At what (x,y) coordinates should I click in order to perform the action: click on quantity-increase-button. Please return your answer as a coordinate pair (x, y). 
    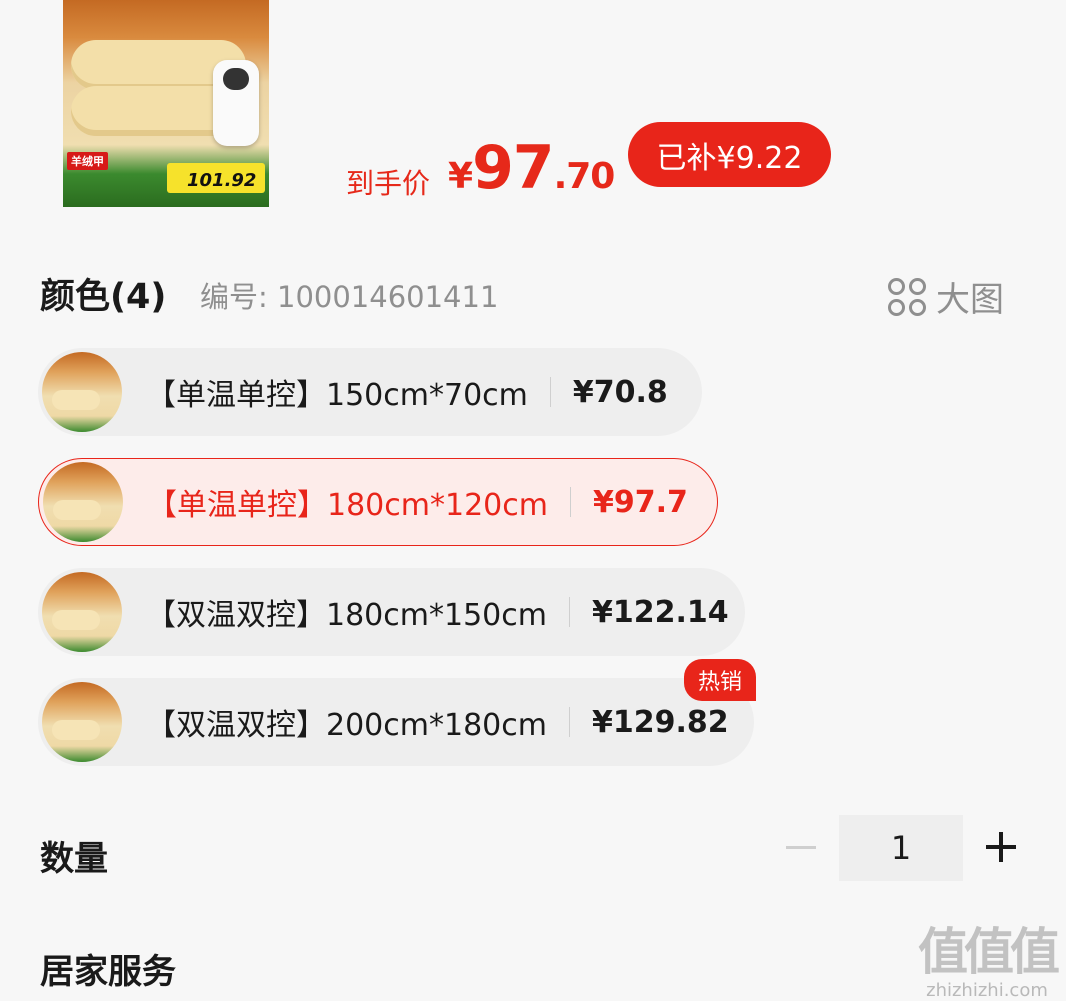
    Looking at the image, I should click on (1001, 847).